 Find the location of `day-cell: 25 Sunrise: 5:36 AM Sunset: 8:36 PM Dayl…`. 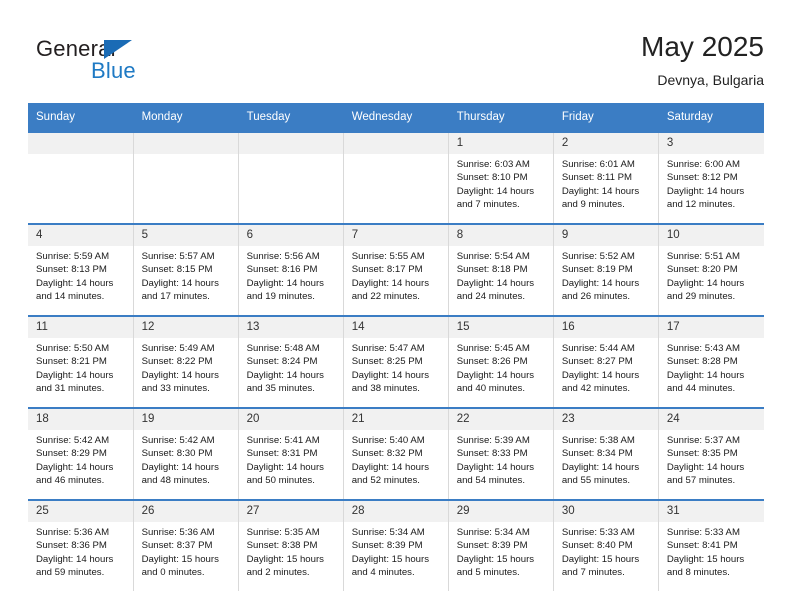

day-cell: 25 Sunrise: 5:36 AM Sunset: 8:36 PM Dayl… is located at coordinates (81, 545).